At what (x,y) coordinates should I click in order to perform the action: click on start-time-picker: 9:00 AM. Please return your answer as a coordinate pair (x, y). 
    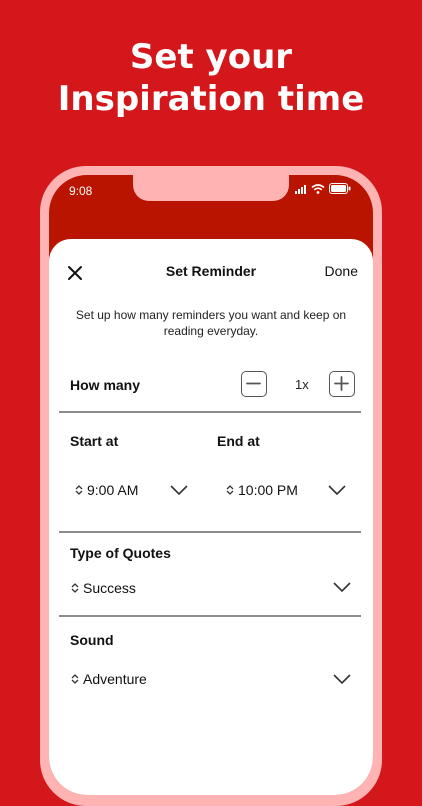
    Looking at the image, I should click on (106, 490).